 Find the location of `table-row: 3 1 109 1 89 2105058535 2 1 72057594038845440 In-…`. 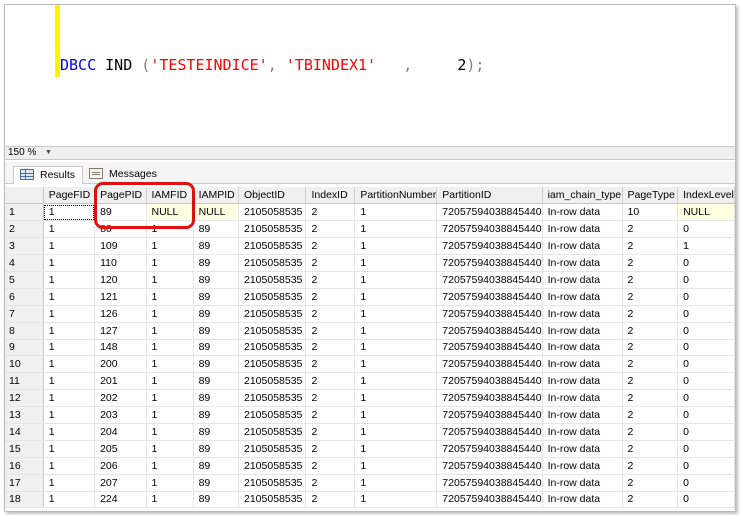

table-row: 3 1 109 1 89 2105058535 2 1 72057594038845440 In-… is located at coordinates (370, 246).